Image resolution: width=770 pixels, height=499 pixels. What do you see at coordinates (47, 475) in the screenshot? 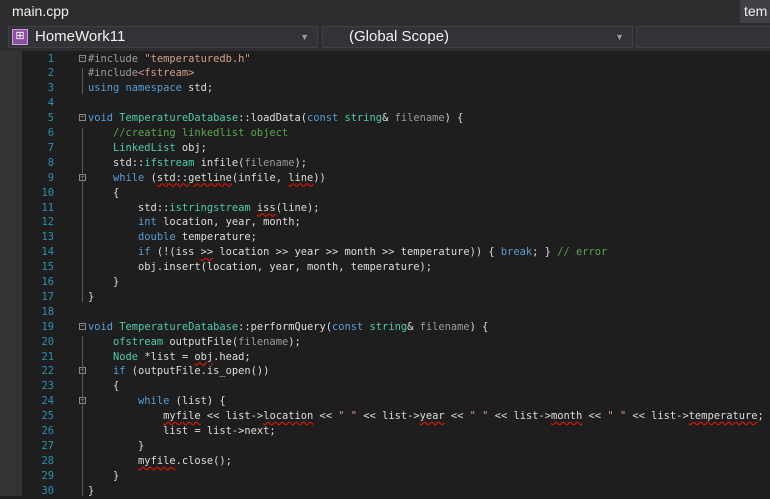
I see `line-number: 29` at bounding box center [47, 475].